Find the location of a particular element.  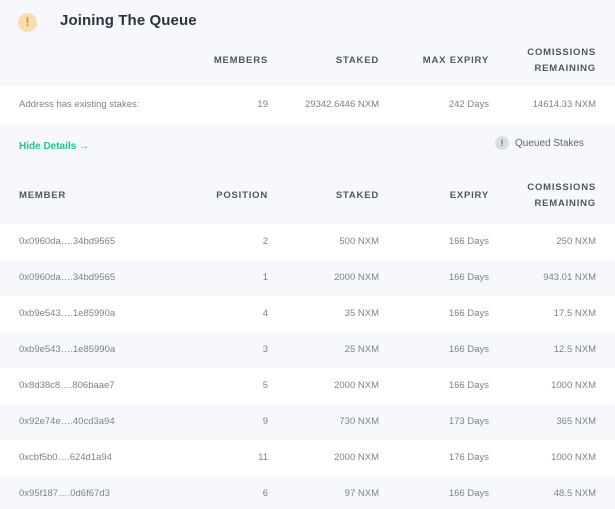

position-value: 5 is located at coordinates (265, 385).